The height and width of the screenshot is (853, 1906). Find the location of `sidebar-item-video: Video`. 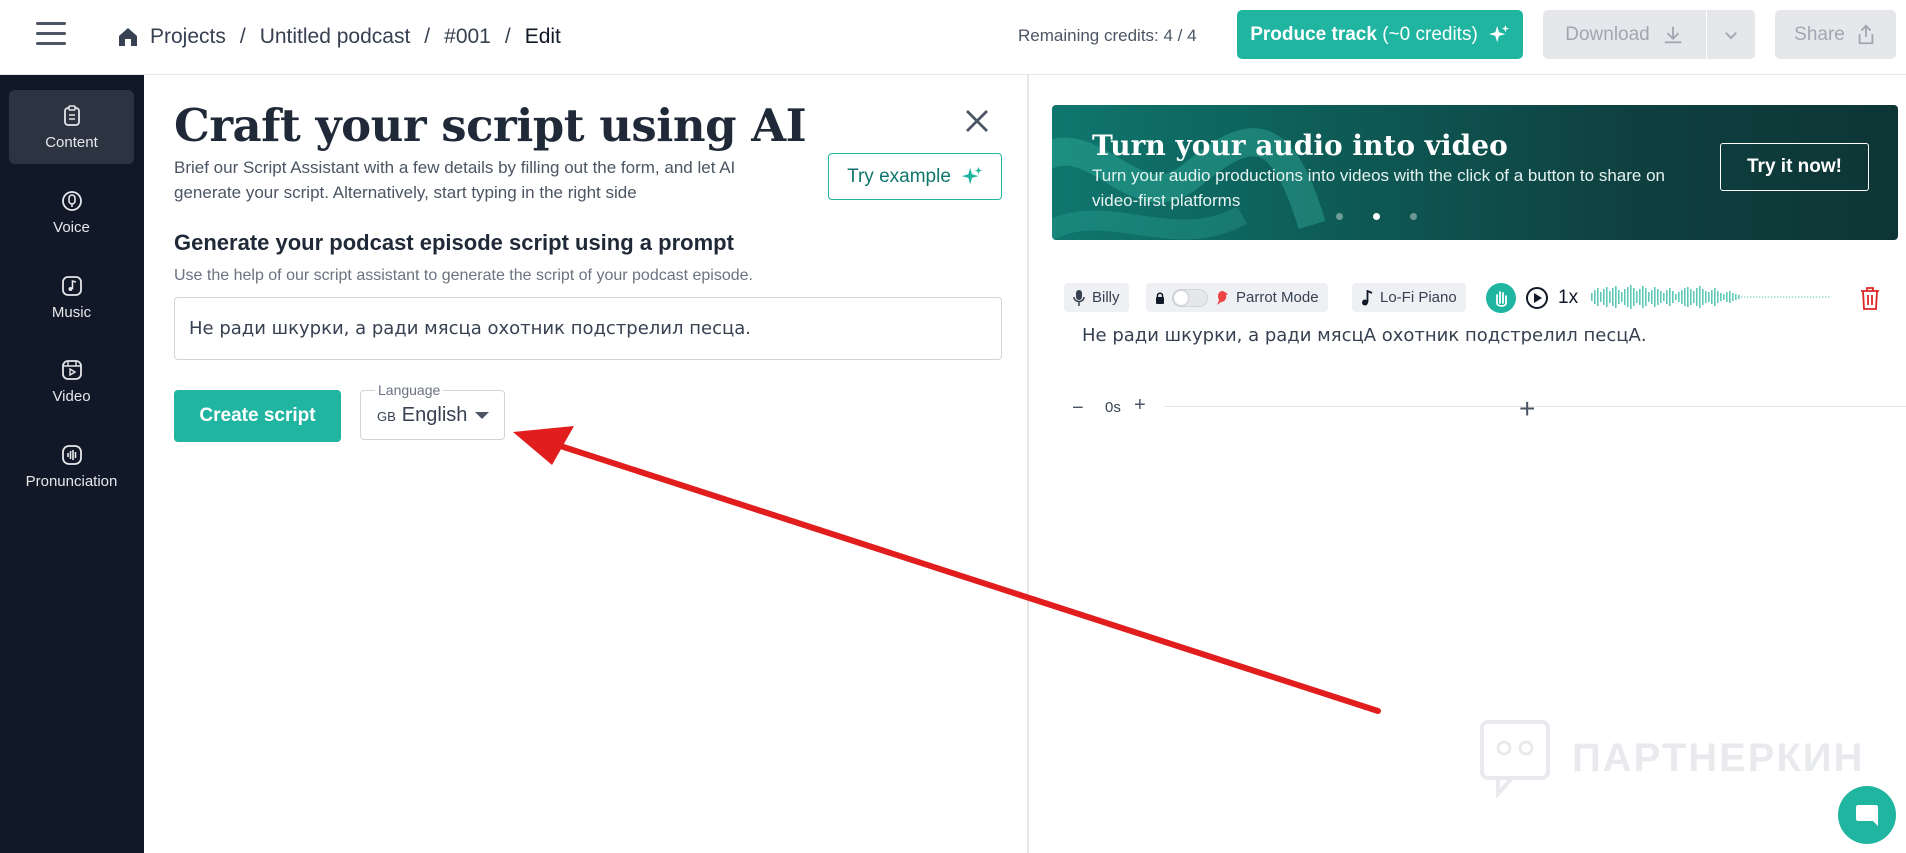

sidebar-item-video: Video is located at coordinates (71, 381).